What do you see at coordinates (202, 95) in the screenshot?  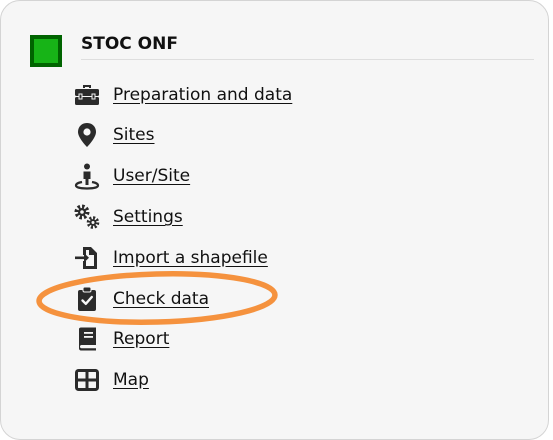 I see `menu-link-preparation-and-data: Preparation and data` at bounding box center [202, 95].